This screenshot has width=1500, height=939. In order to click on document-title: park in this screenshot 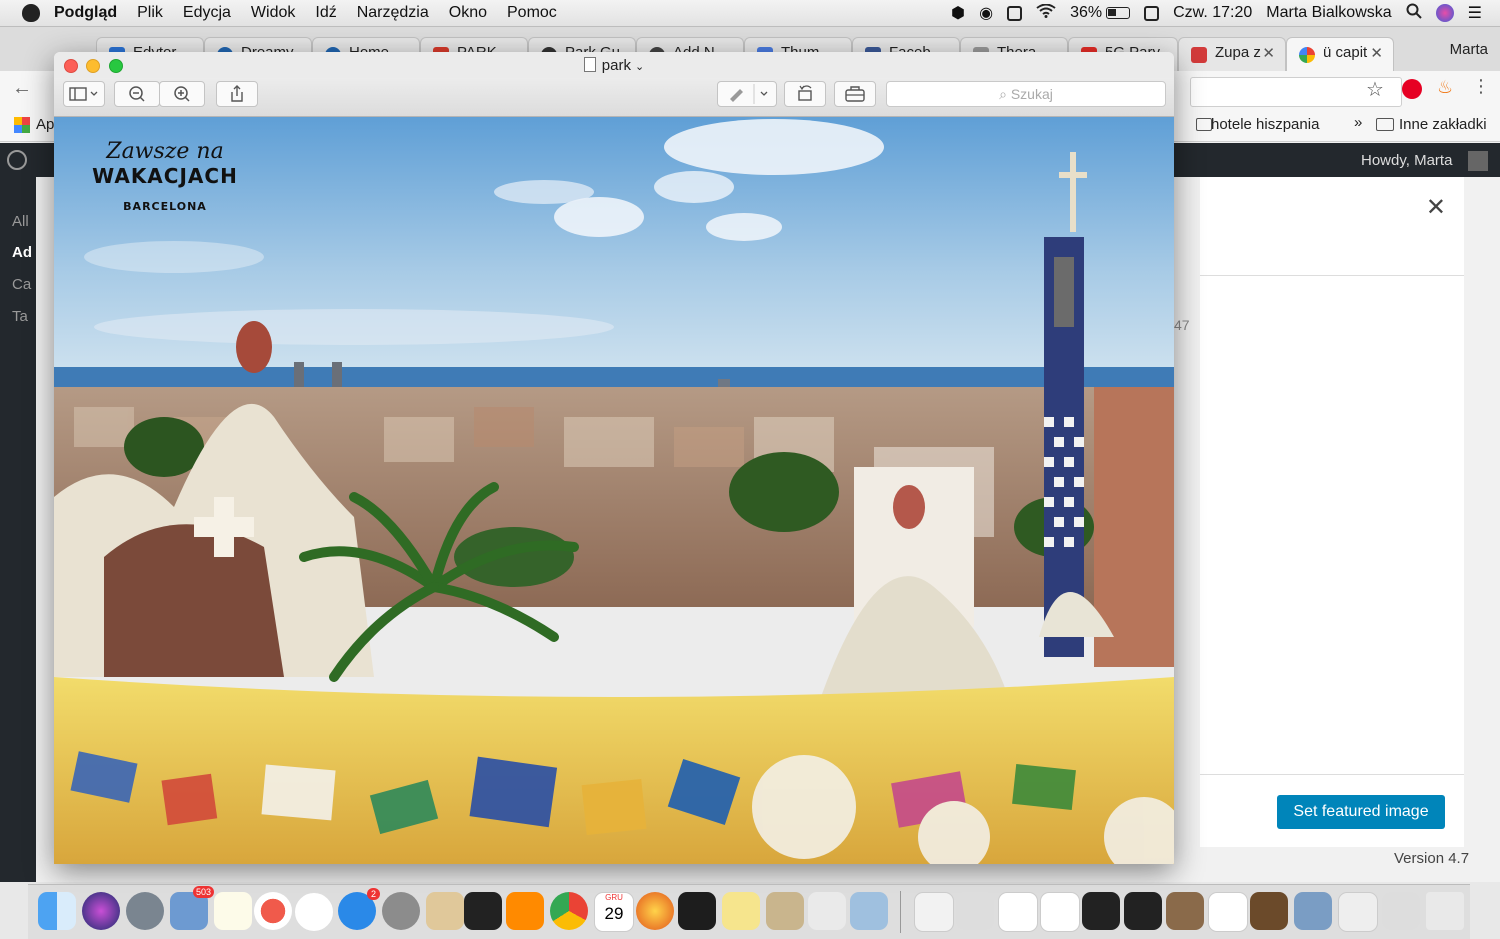, I will do `click(616, 65)`.